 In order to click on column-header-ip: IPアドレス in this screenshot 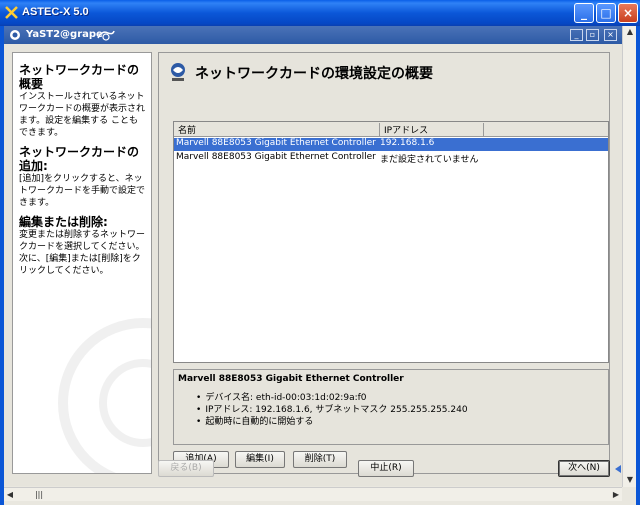, I will do `click(432, 129)`.